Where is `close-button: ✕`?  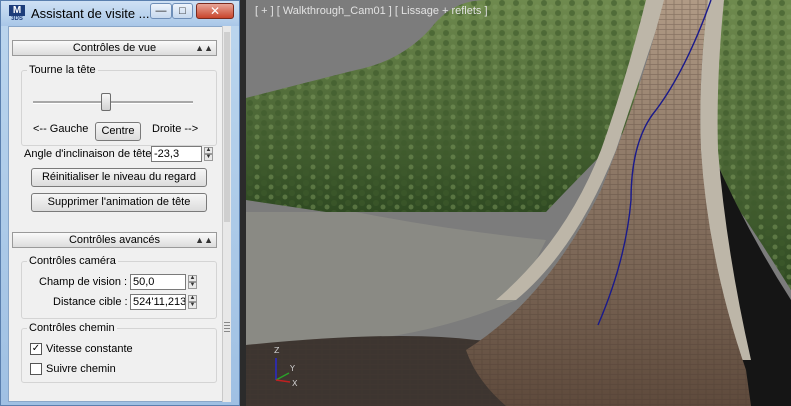
close-button: ✕ is located at coordinates (215, 11).